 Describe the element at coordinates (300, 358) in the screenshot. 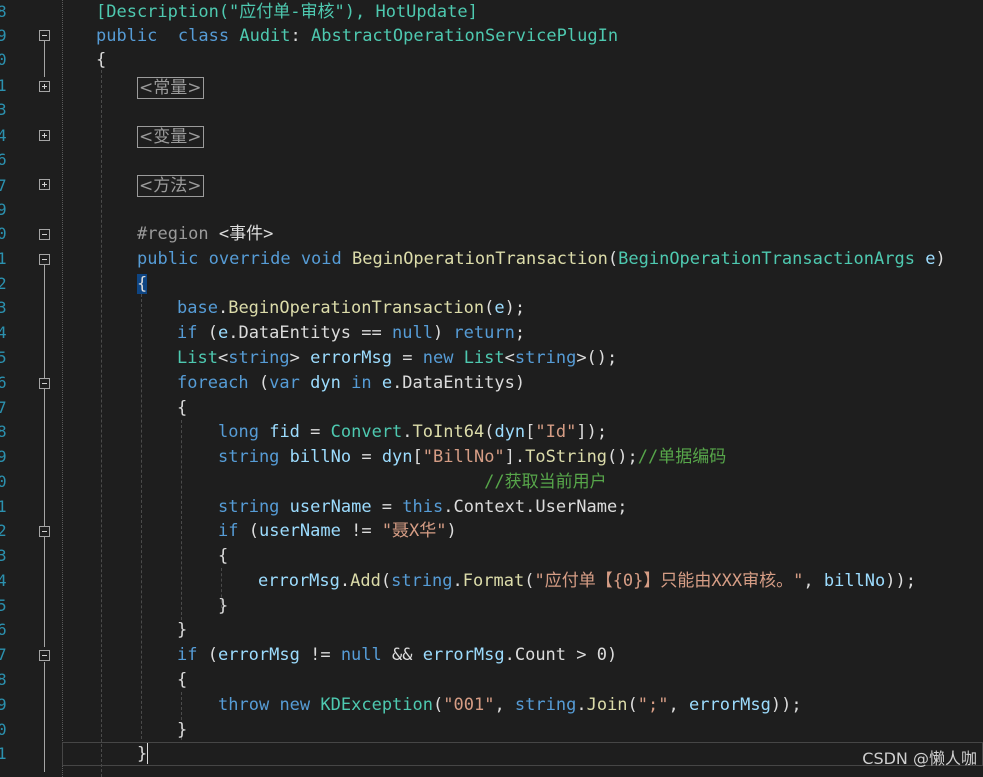

I see `code-token: >` at that location.